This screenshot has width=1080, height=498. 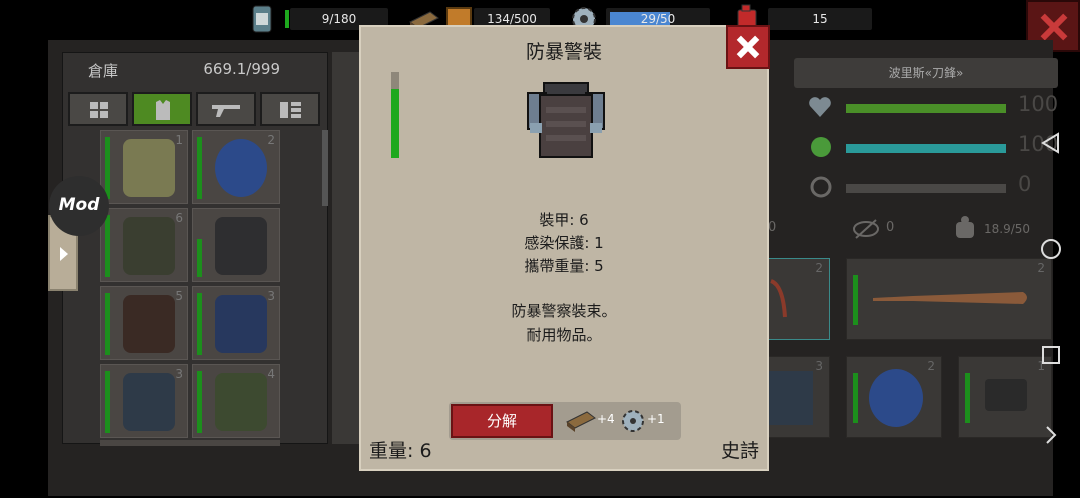 I want to click on tab-misc, so click(x=290, y=109).